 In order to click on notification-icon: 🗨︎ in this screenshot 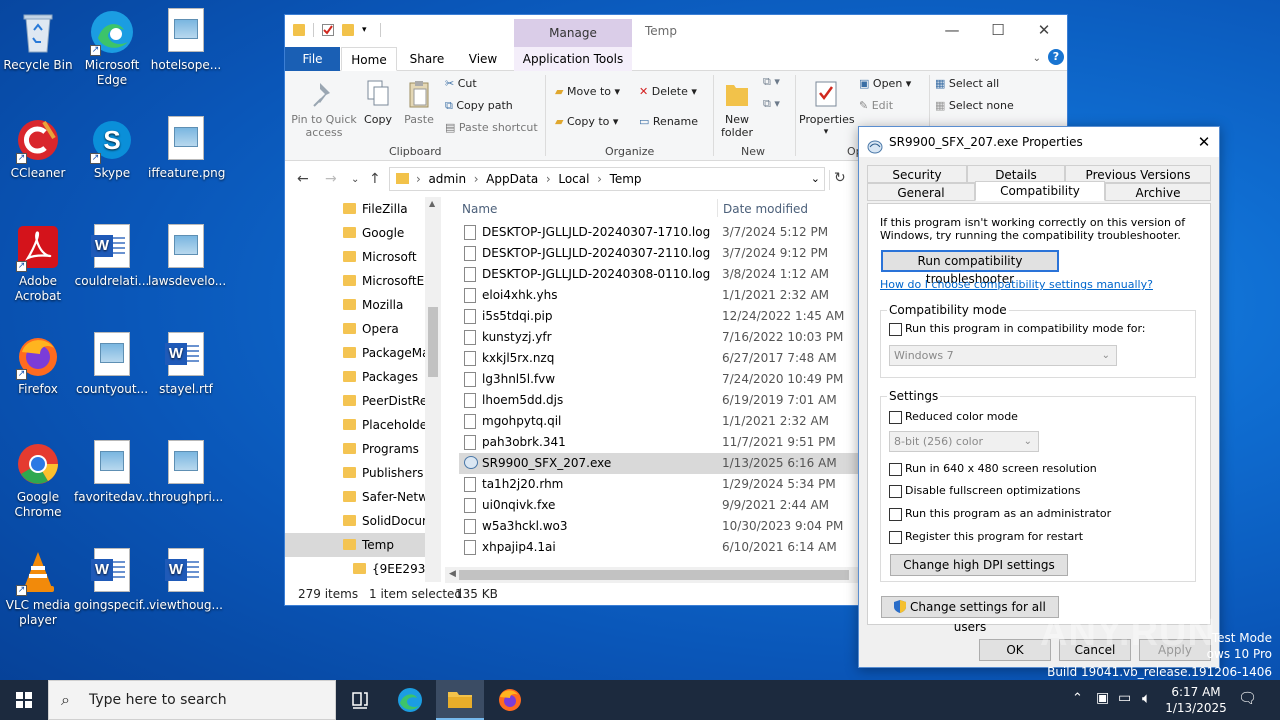, I will do `click(1247, 698)`.